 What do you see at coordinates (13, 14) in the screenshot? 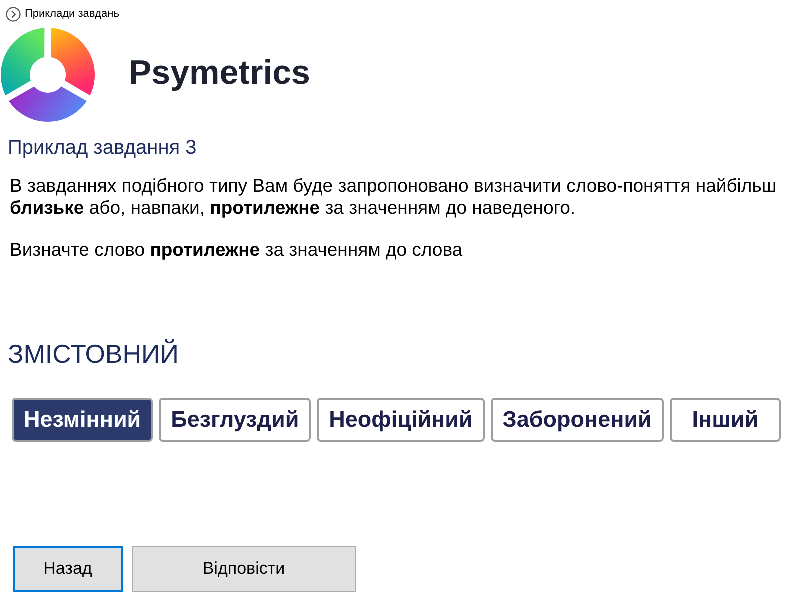
I see `chevron-right-icon` at bounding box center [13, 14].